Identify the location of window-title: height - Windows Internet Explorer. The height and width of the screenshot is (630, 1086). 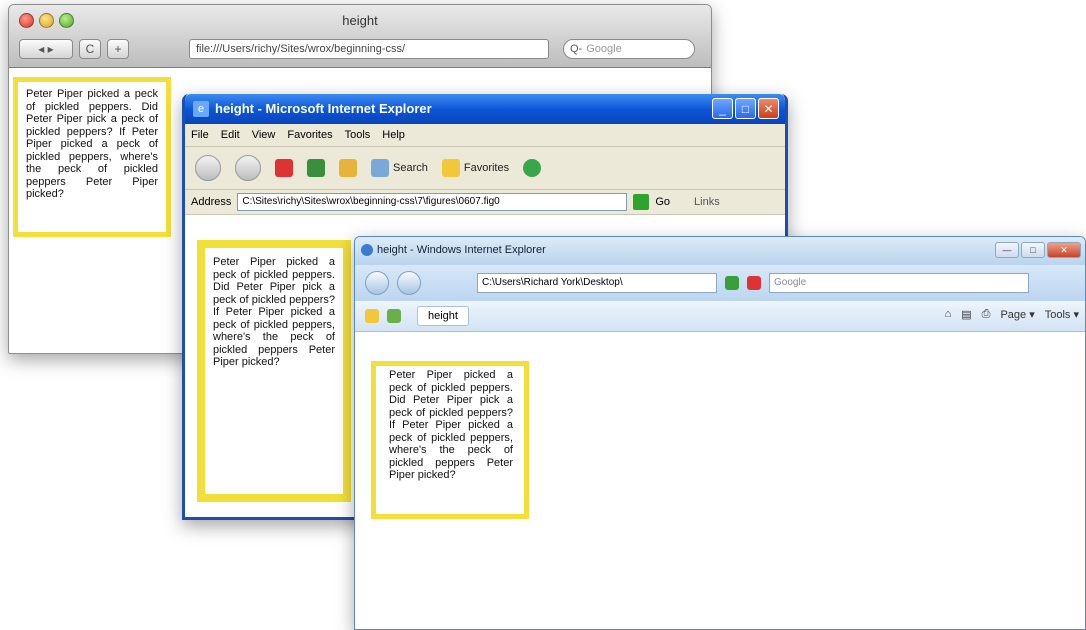
(461, 250).